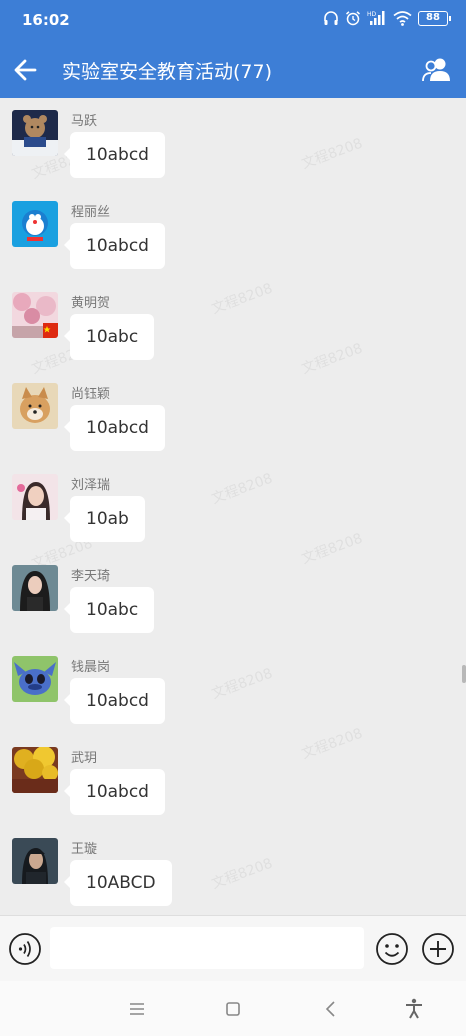  What do you see at coordinates (84, 121) in the screenshot?
I see `sender-name: 马跃` at bounding box center [84, 121].